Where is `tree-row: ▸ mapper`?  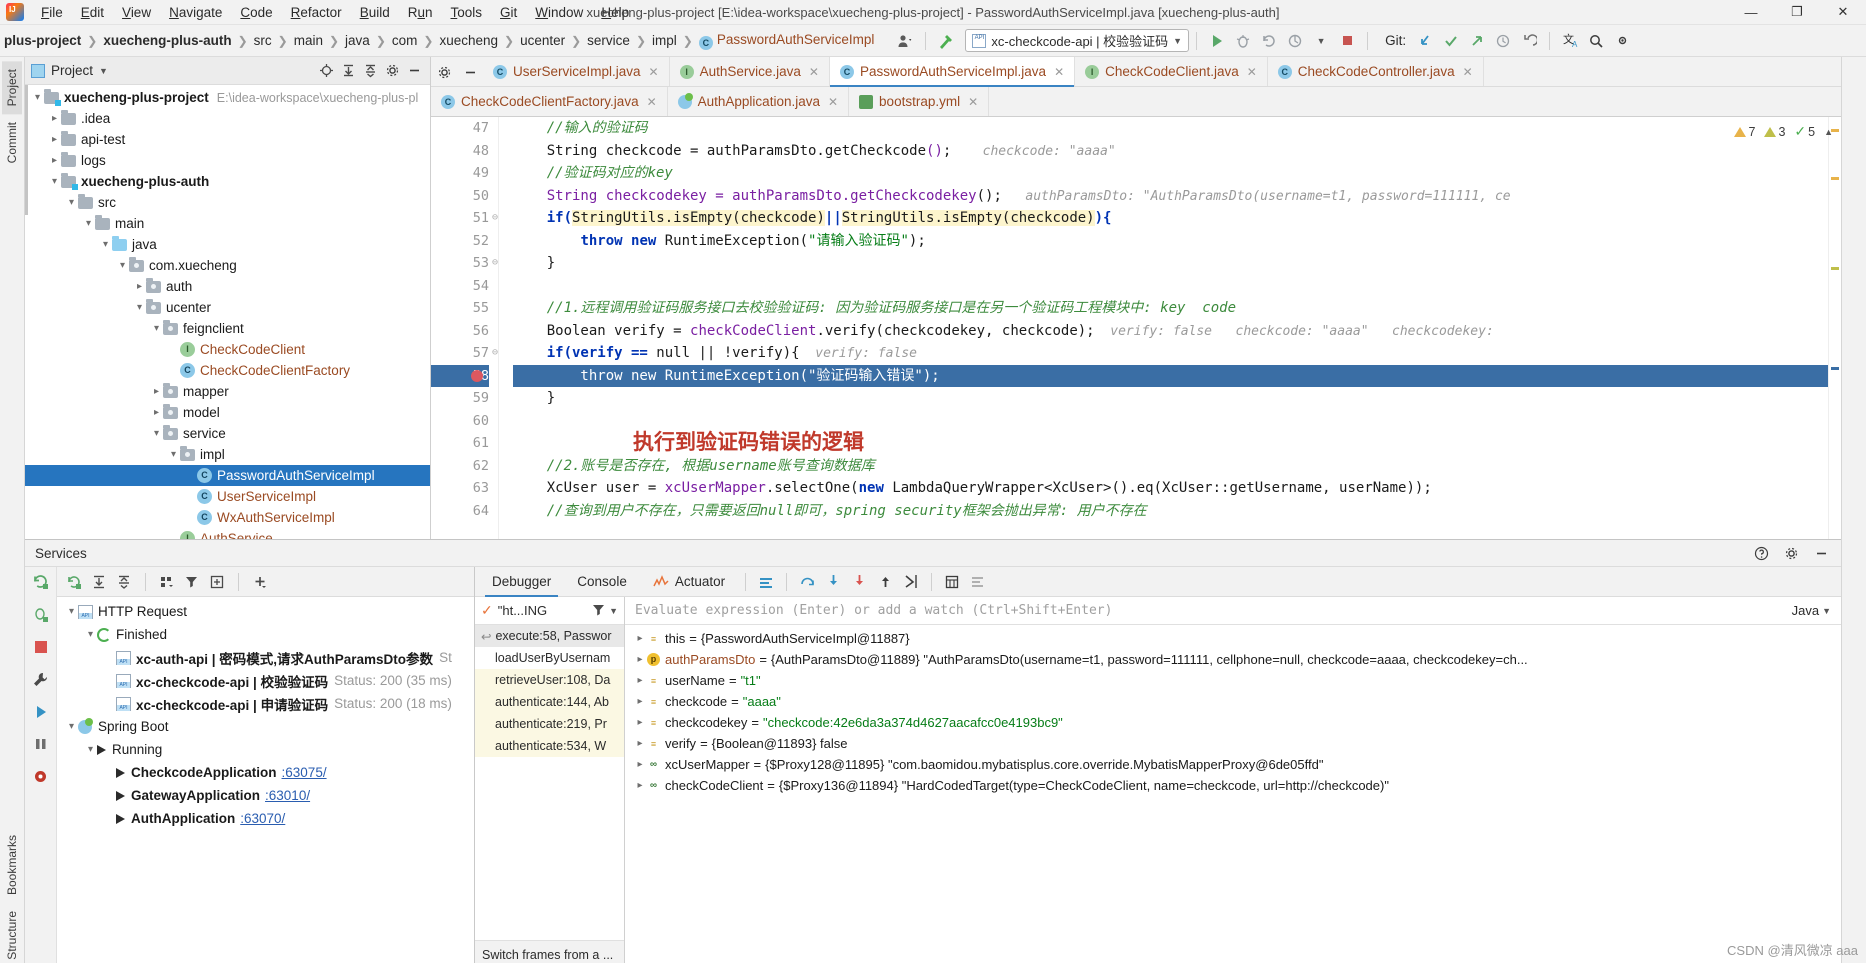 tree-row: ▸ mapper is located at coordinates (227, 391).